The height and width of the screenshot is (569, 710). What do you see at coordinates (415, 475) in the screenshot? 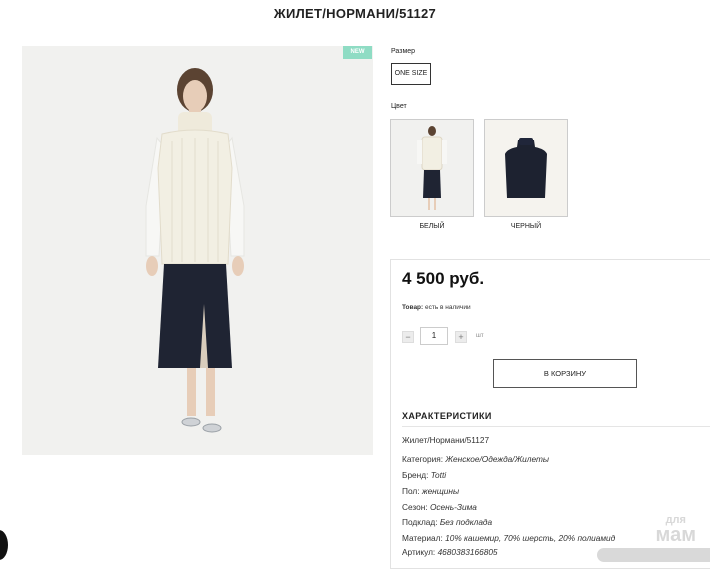
I see `spec-key: Бренд:` at bounding box center [415, 475].